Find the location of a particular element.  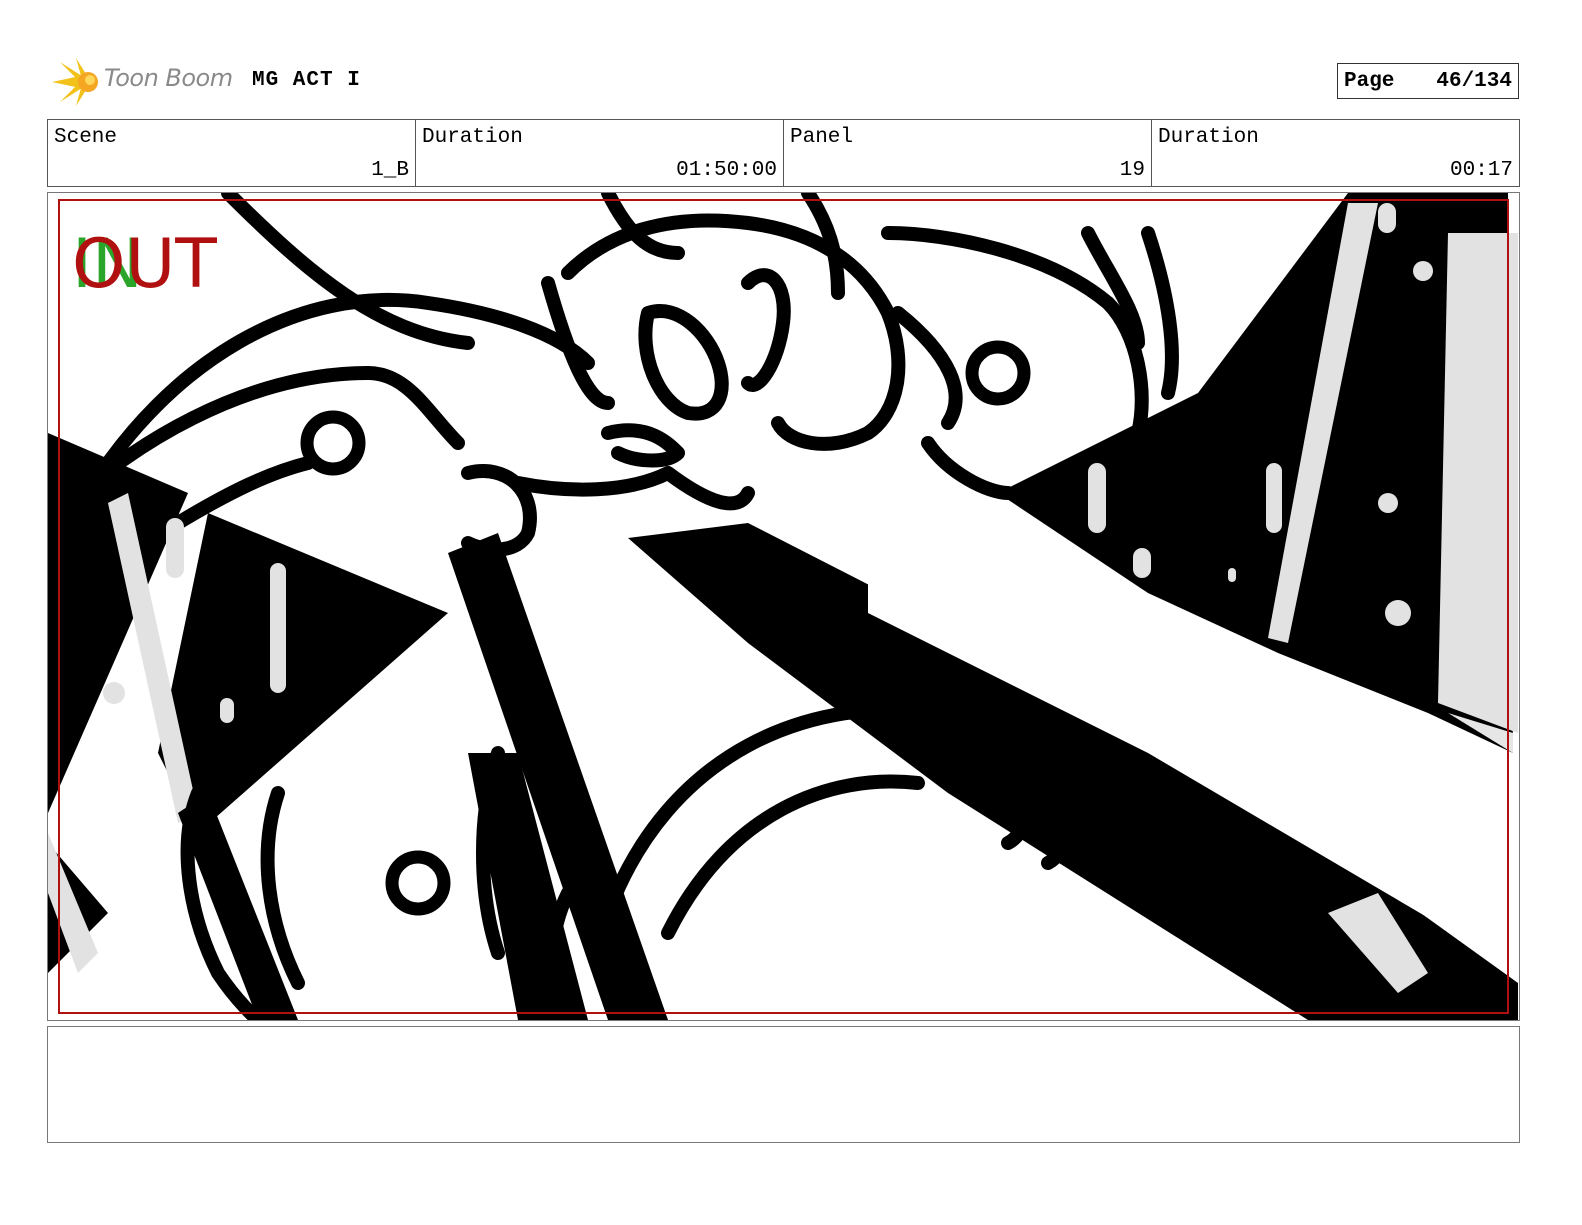

panel-duration-cell: Duration 00:17 is located at coordinates (1335, 153).